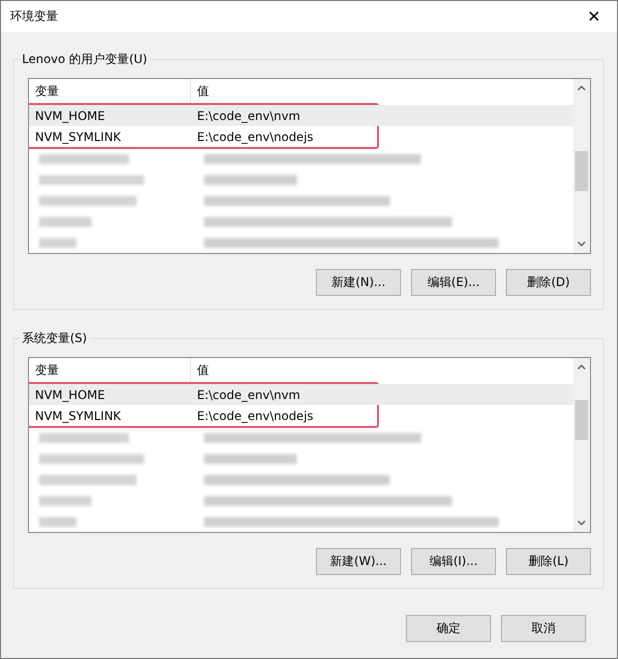 The height and width of the screenshot is (659, 618). Describe the element at coordinates (543, 628) in the screenshot. I see `dialog-button: 取消` at that location.